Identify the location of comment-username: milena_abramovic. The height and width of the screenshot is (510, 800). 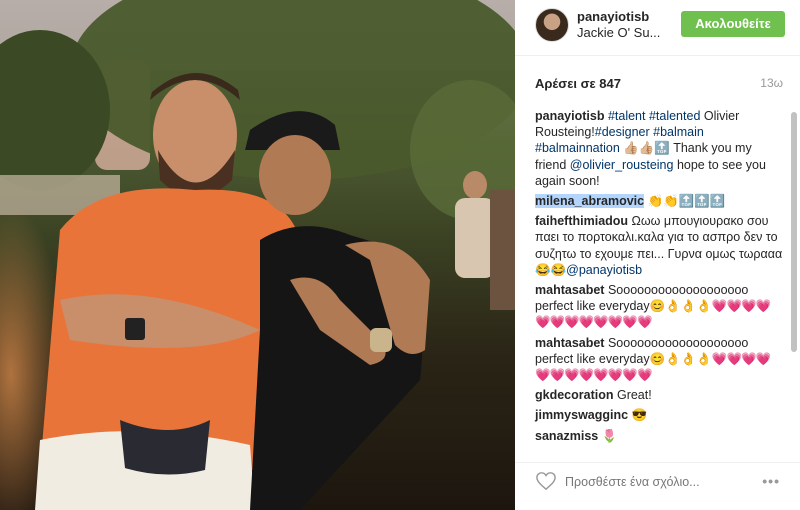
(590, 201).